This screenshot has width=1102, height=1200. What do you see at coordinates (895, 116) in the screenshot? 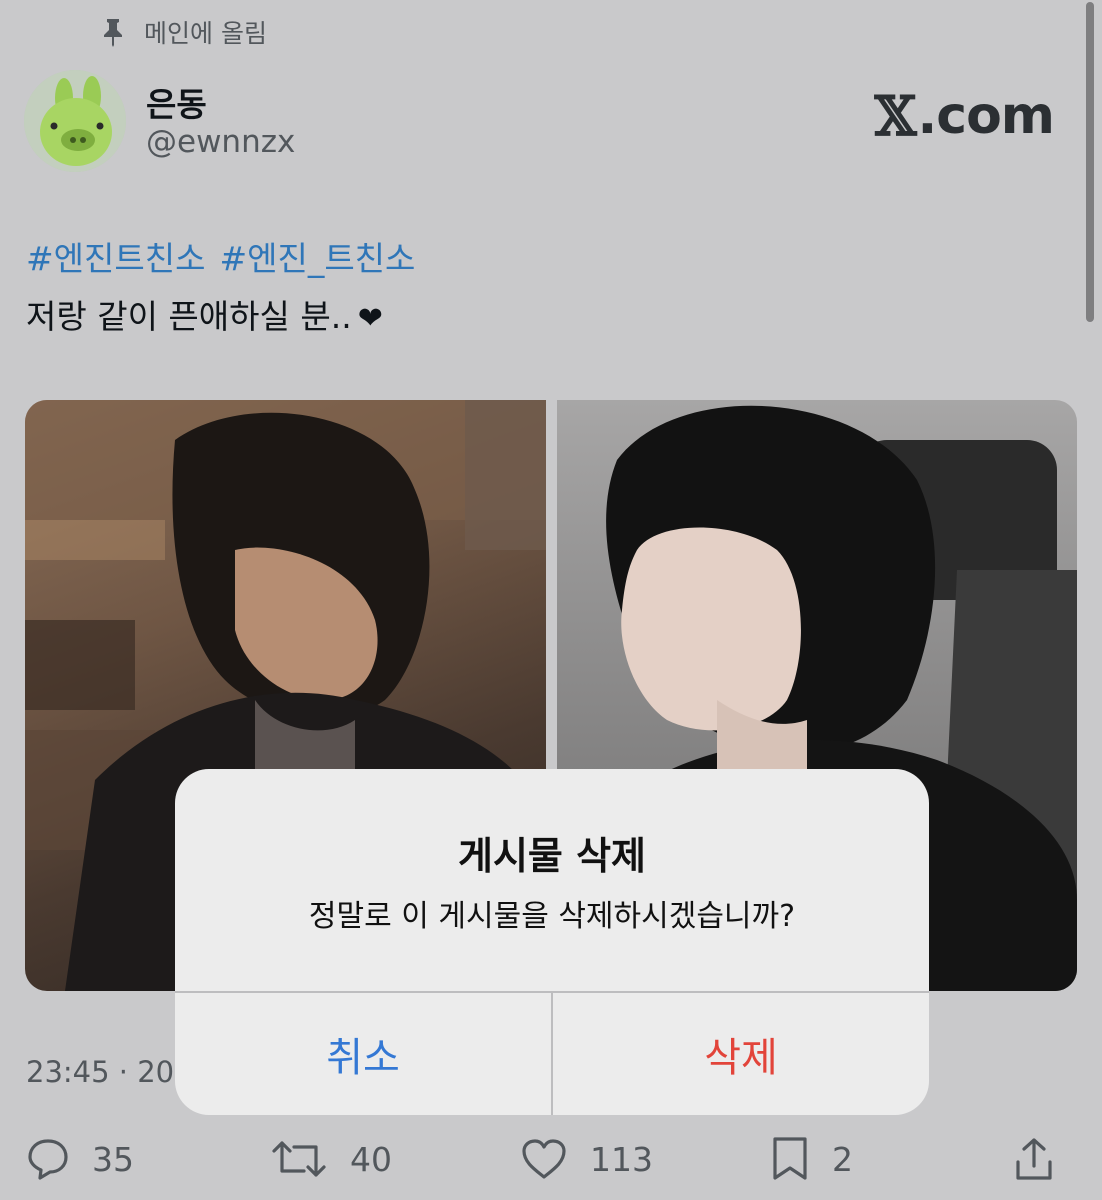
I see `x-logo-icon: 𝕏` at bounding box center [895, 116].